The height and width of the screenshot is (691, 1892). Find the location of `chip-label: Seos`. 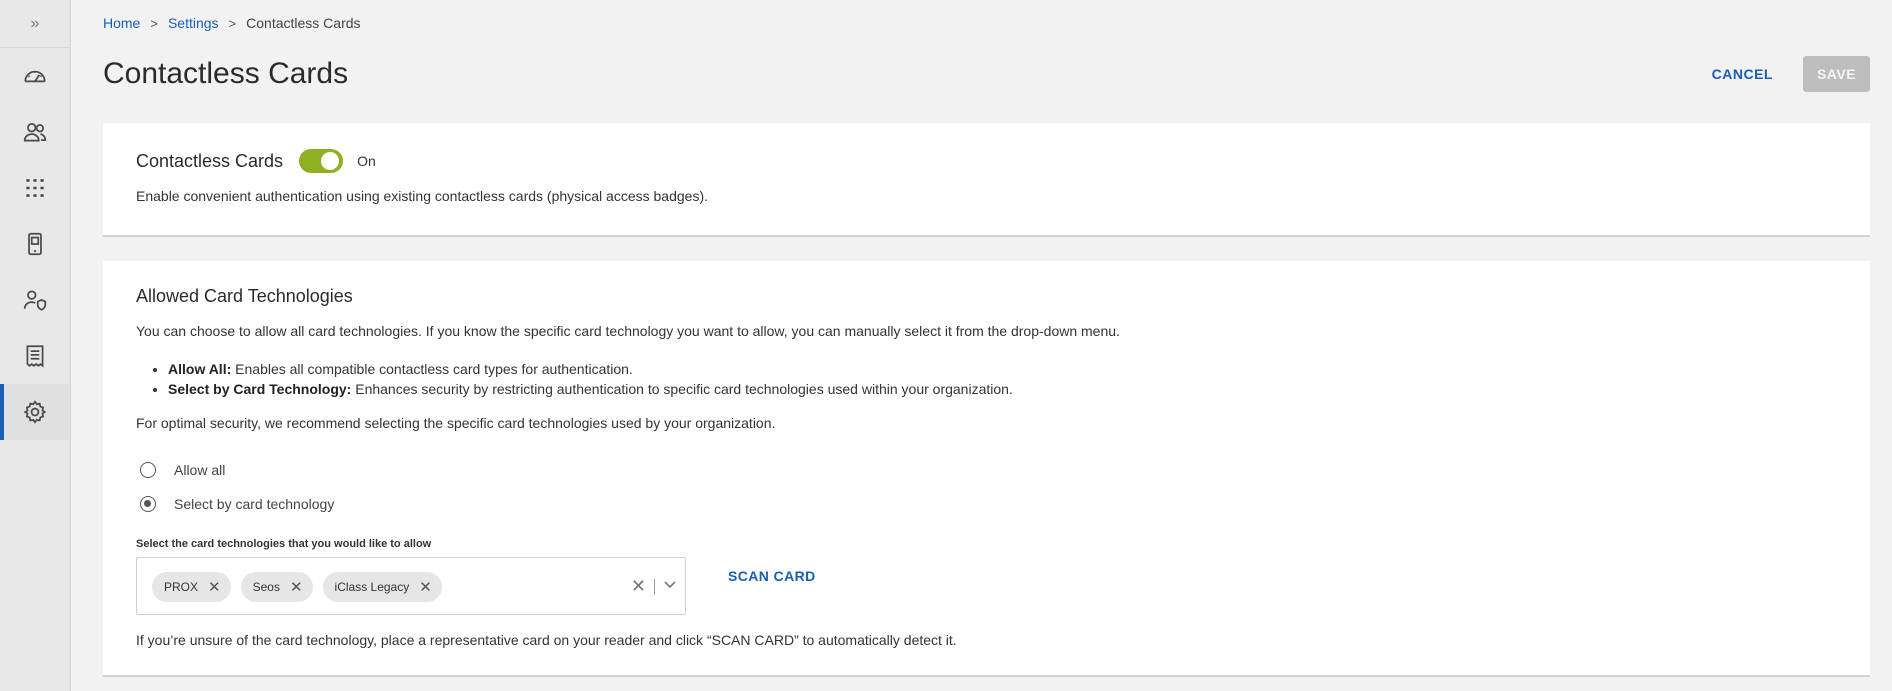

chip-label: Seos is located at coordinates (266, 587).